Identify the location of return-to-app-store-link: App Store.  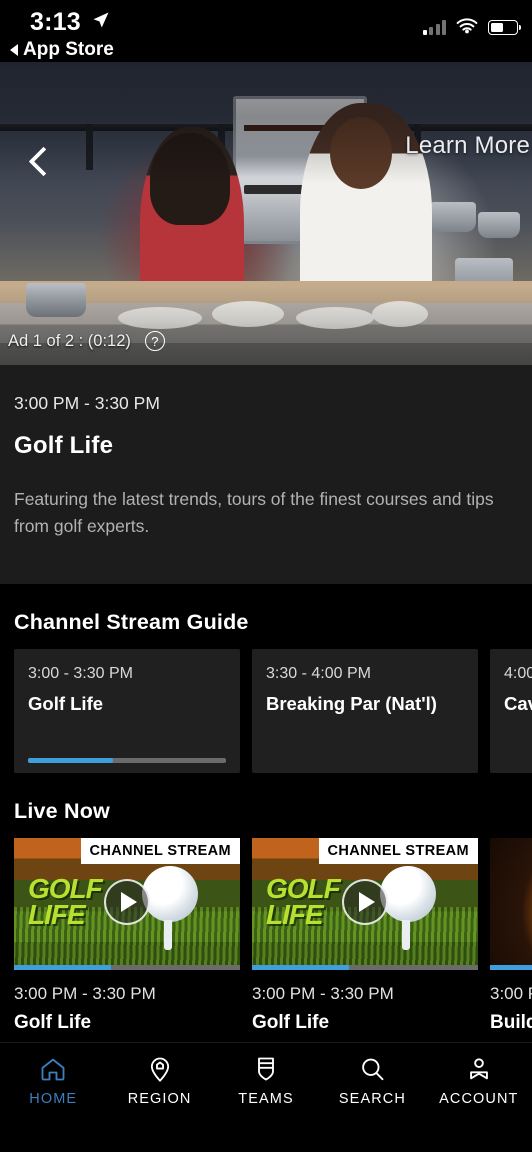
(62, 50).